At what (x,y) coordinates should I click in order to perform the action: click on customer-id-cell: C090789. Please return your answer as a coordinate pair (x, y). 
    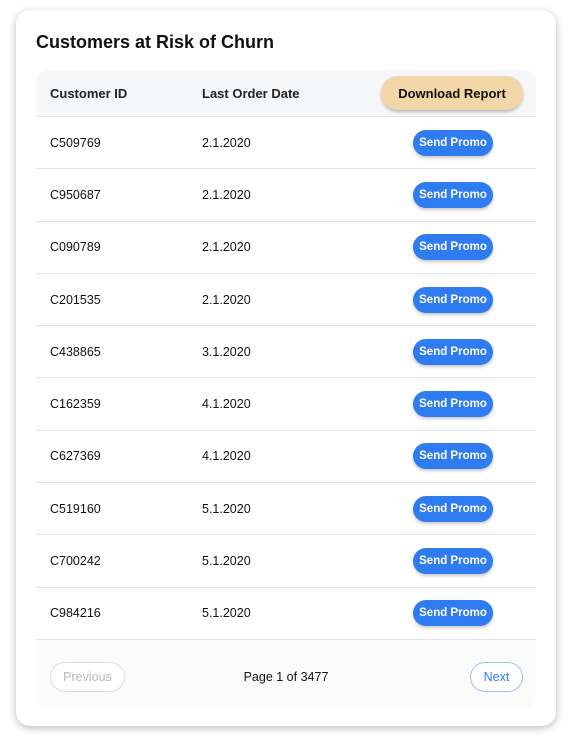
    Looking at the image, I should click on (75, 247).